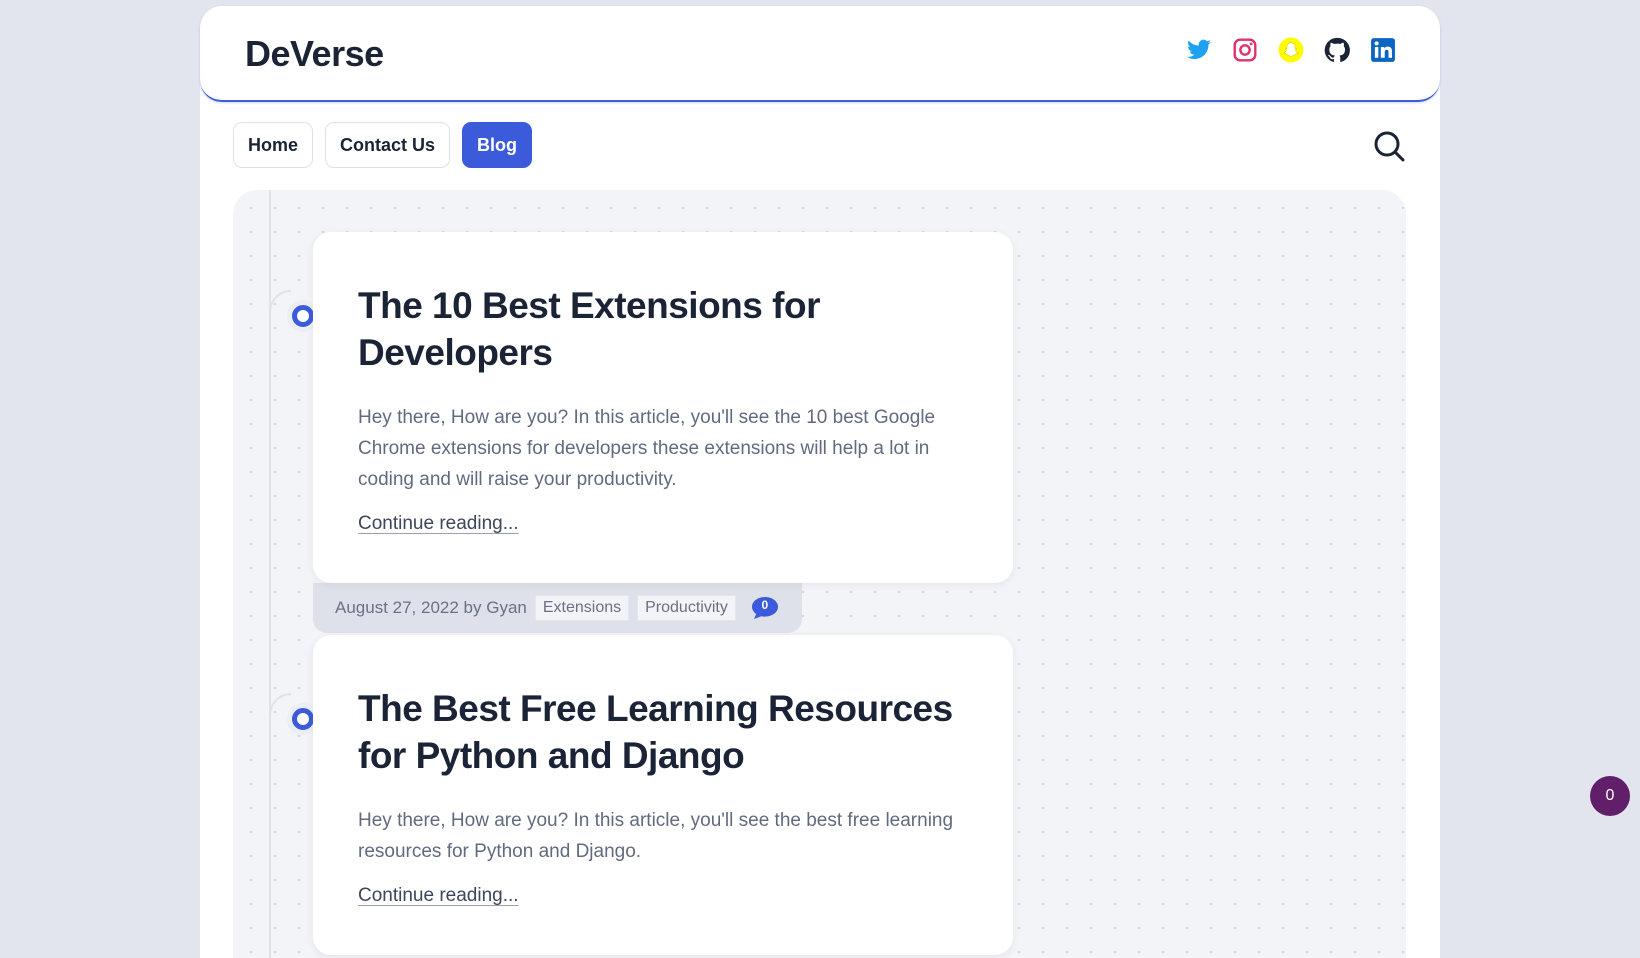 The width and height of the screenshot is (1640, 958). I want to click on post-tag: Productivity, so click(686, 608).